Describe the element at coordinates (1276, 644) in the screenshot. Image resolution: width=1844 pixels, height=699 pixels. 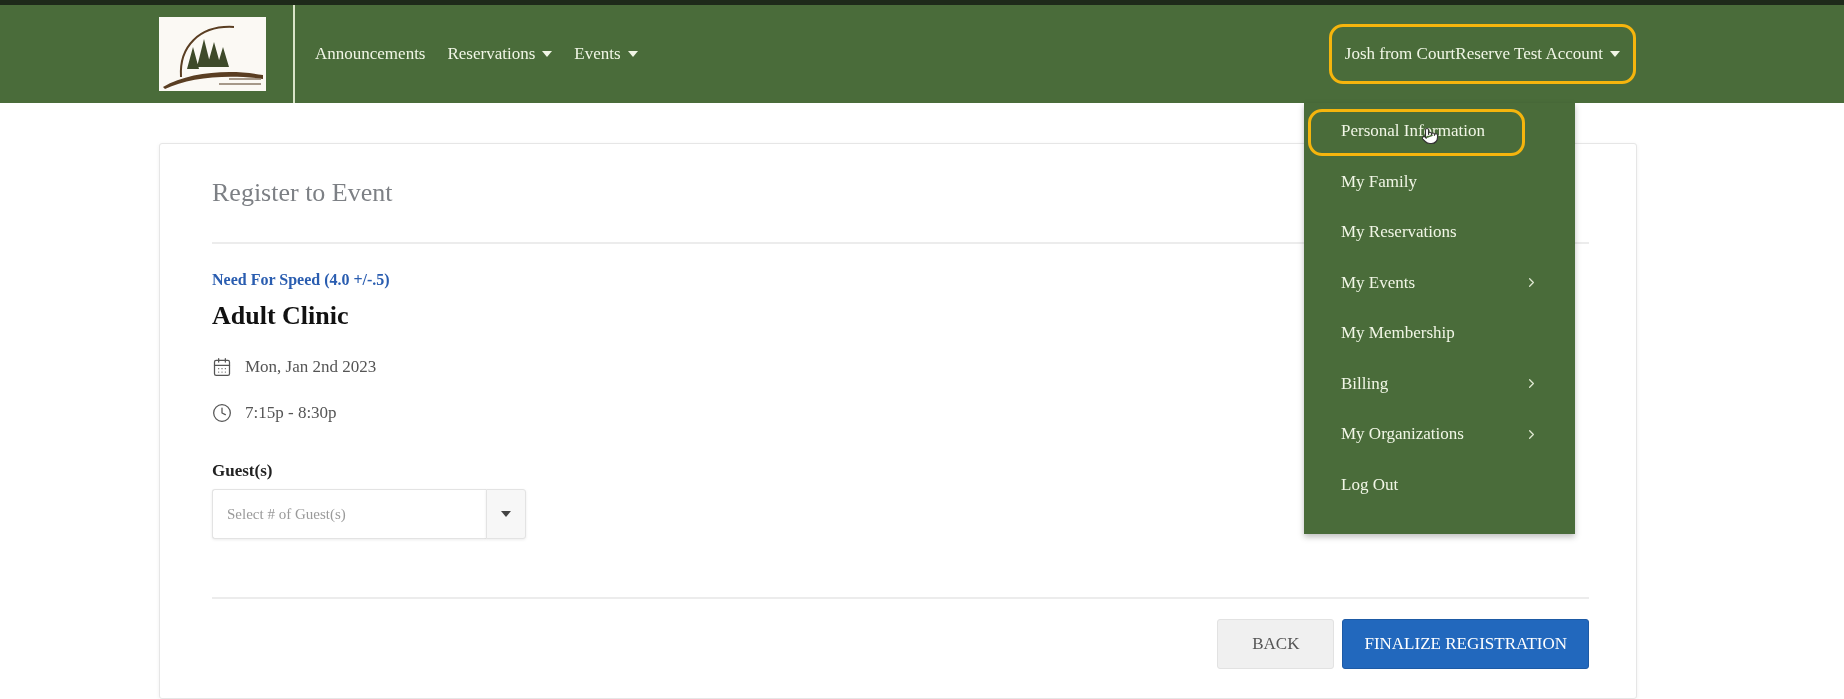
I see `back-button: BACK` at that location.